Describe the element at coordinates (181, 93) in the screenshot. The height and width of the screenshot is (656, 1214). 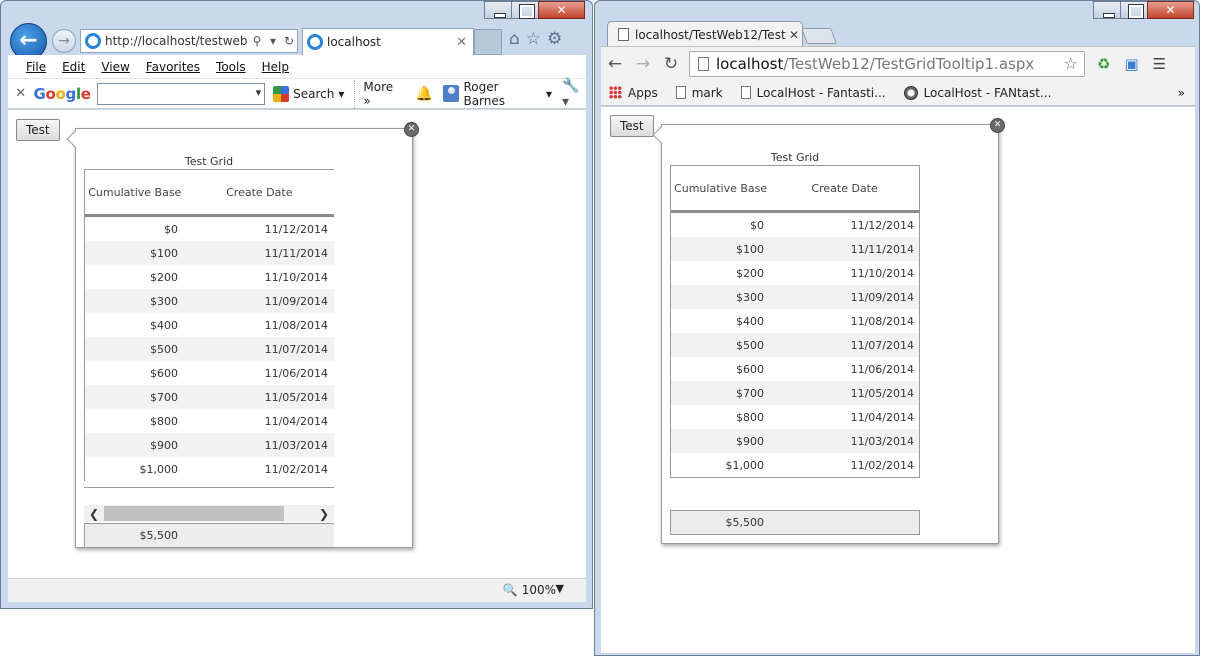
I see `google-search-input` at that location.